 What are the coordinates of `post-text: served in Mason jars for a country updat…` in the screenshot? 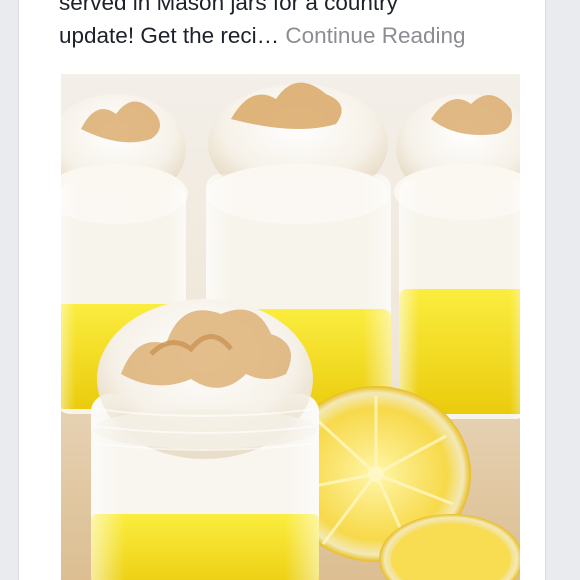 It's located at (299, 26).